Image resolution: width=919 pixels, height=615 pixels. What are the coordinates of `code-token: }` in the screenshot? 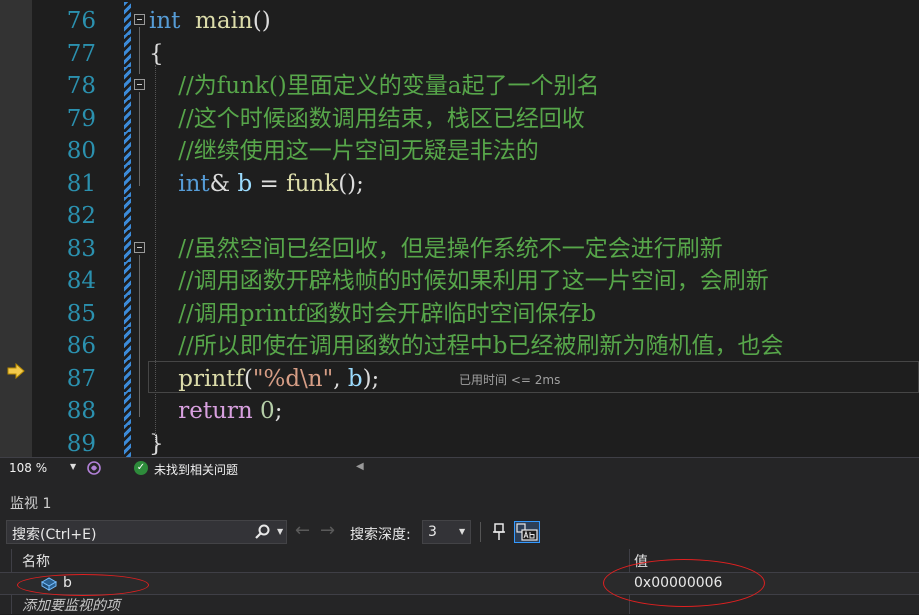 It's located at (156, 443).